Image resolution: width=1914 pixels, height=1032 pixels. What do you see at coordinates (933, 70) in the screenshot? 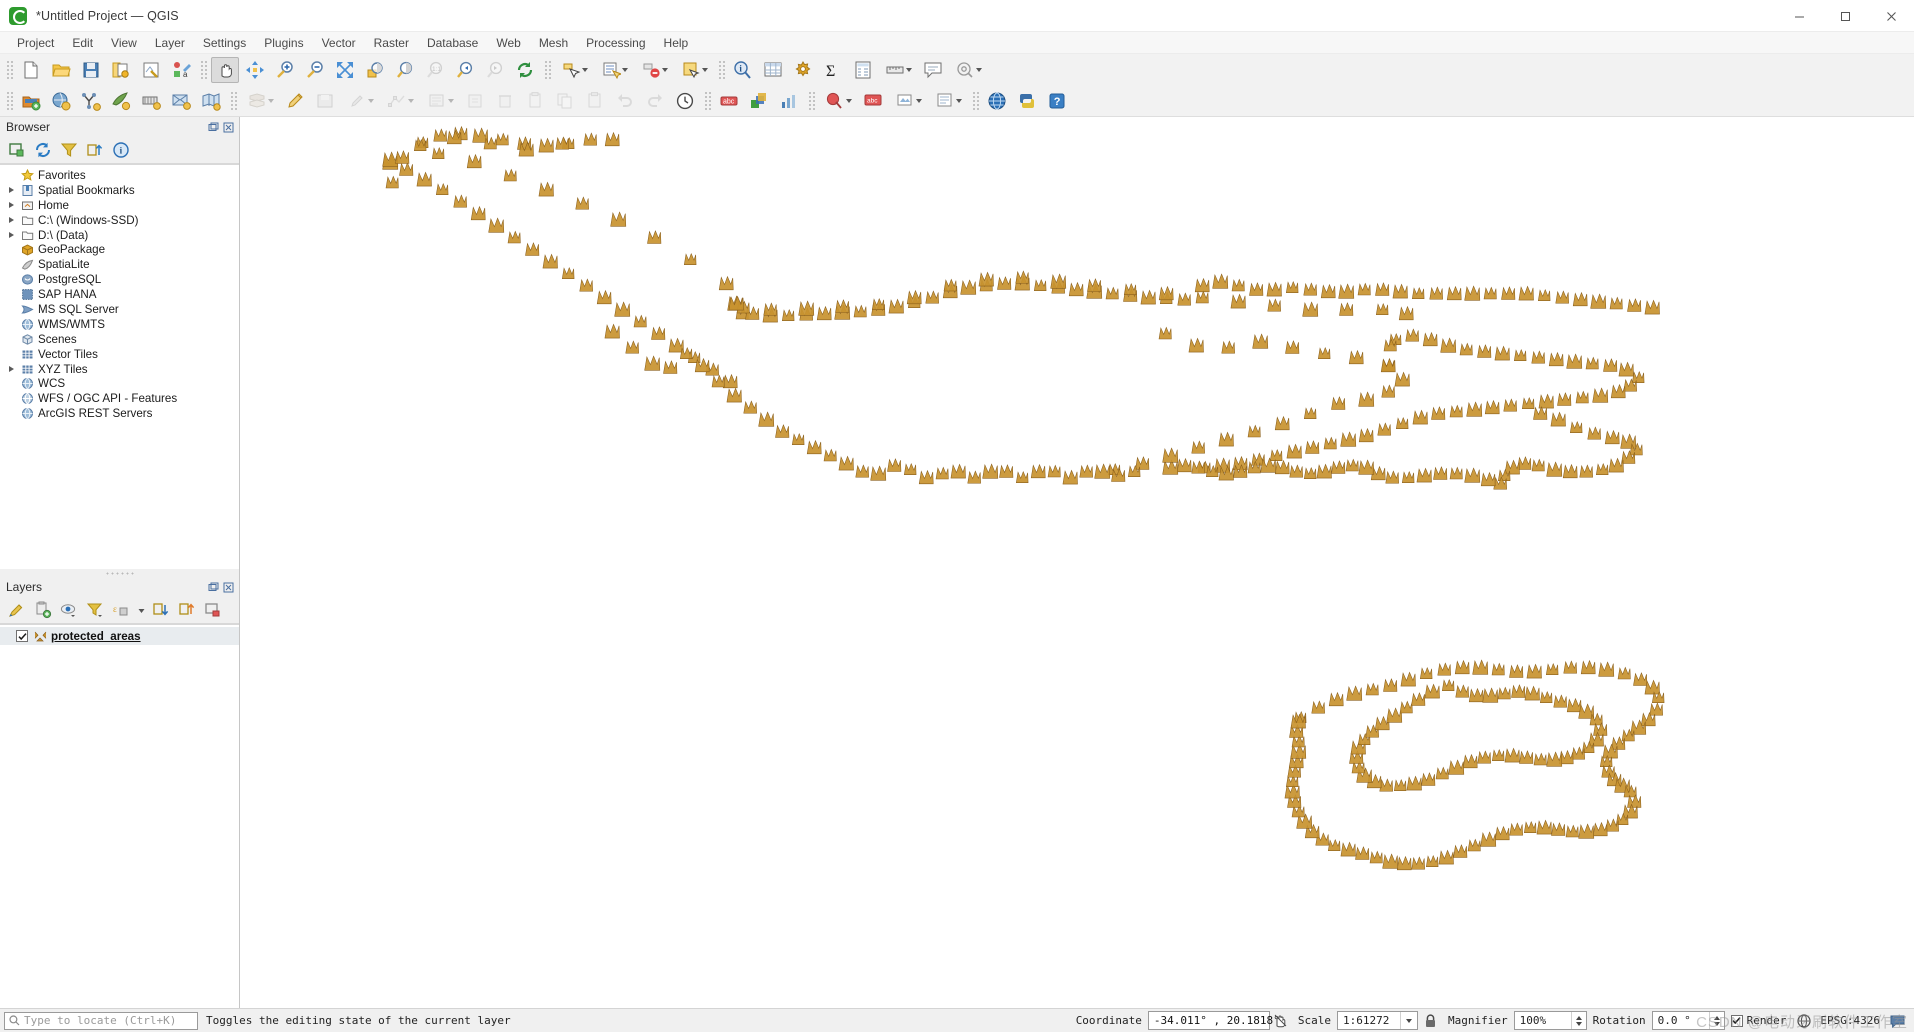
I see `show-map-tips-button` at bounding box center [933, 70].